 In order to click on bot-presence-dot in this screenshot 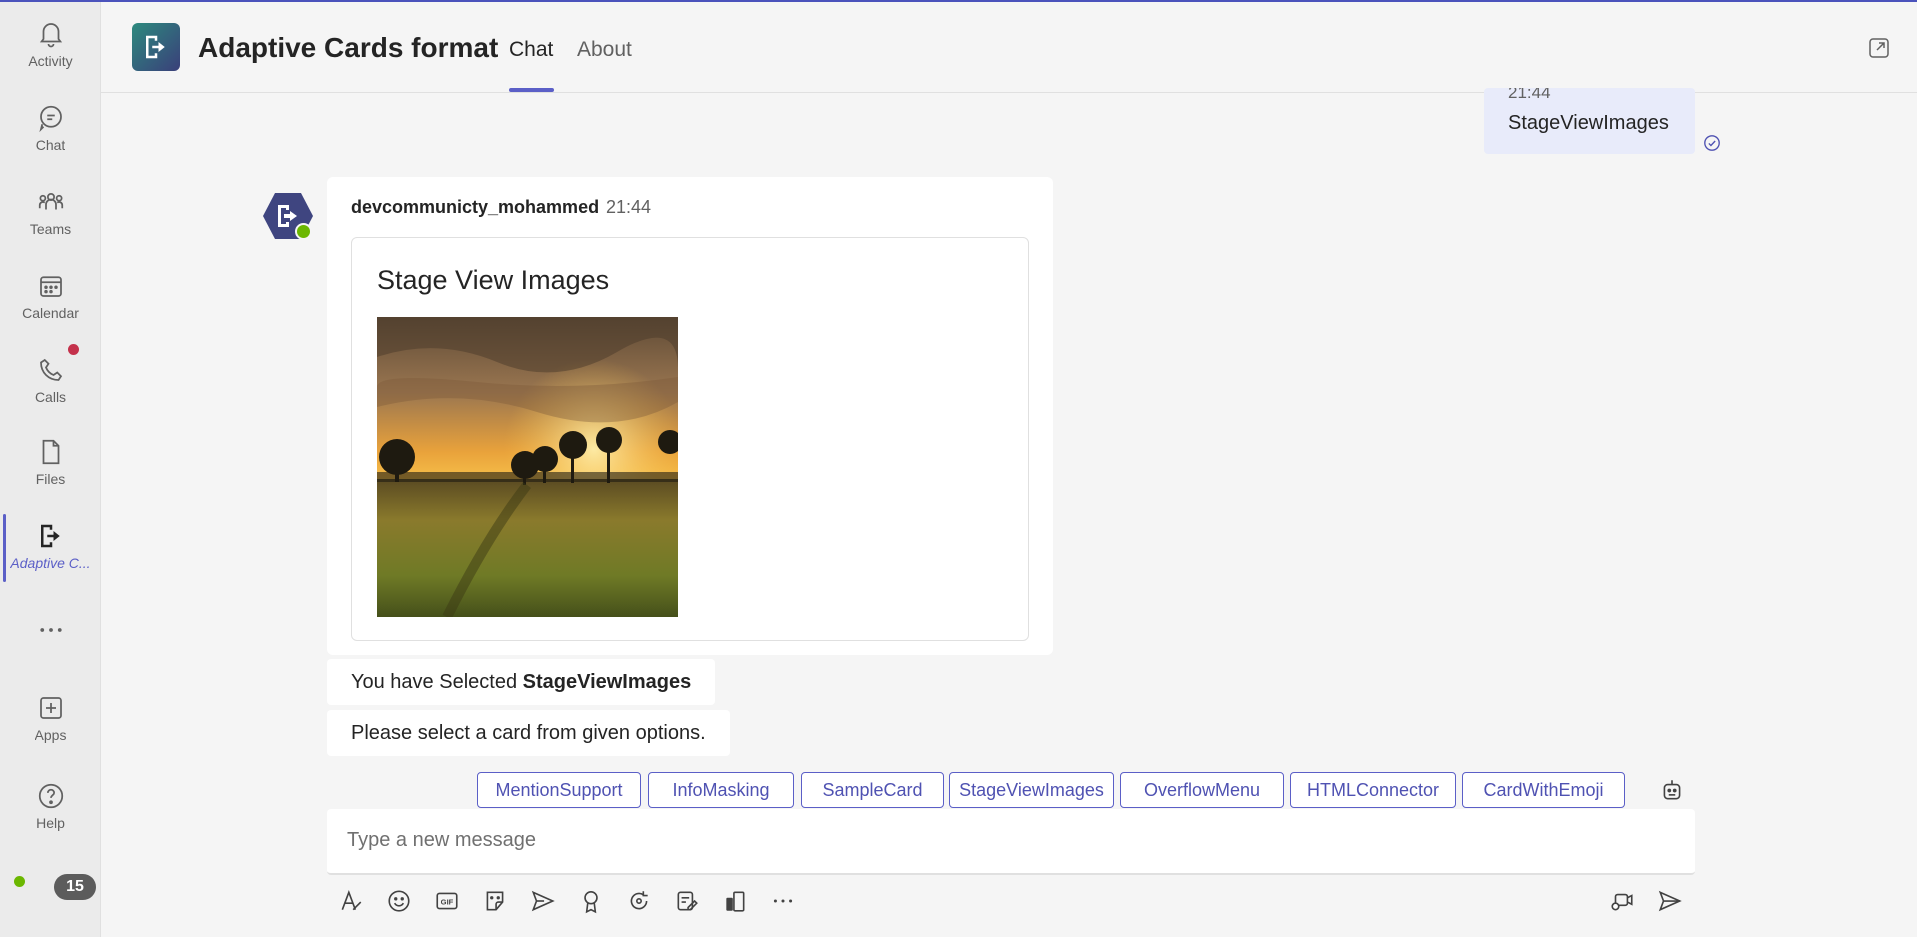, I will do `click(303, 231)`.